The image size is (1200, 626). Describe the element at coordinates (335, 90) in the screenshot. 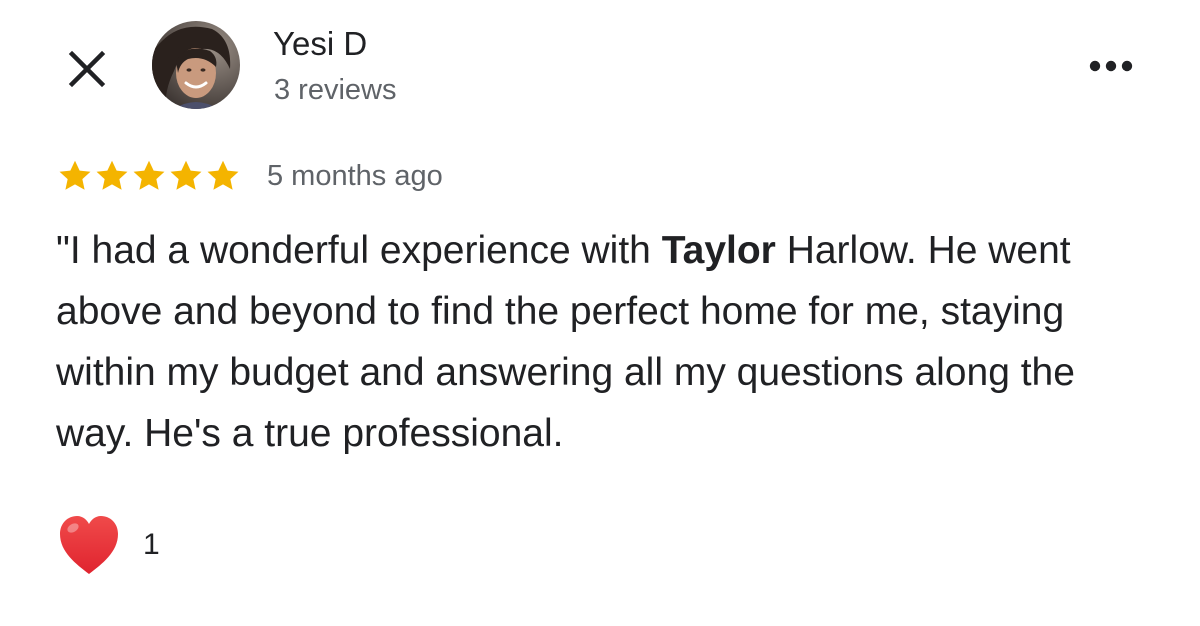

I see `reviewer-review-count: 3 reviews` at that location.